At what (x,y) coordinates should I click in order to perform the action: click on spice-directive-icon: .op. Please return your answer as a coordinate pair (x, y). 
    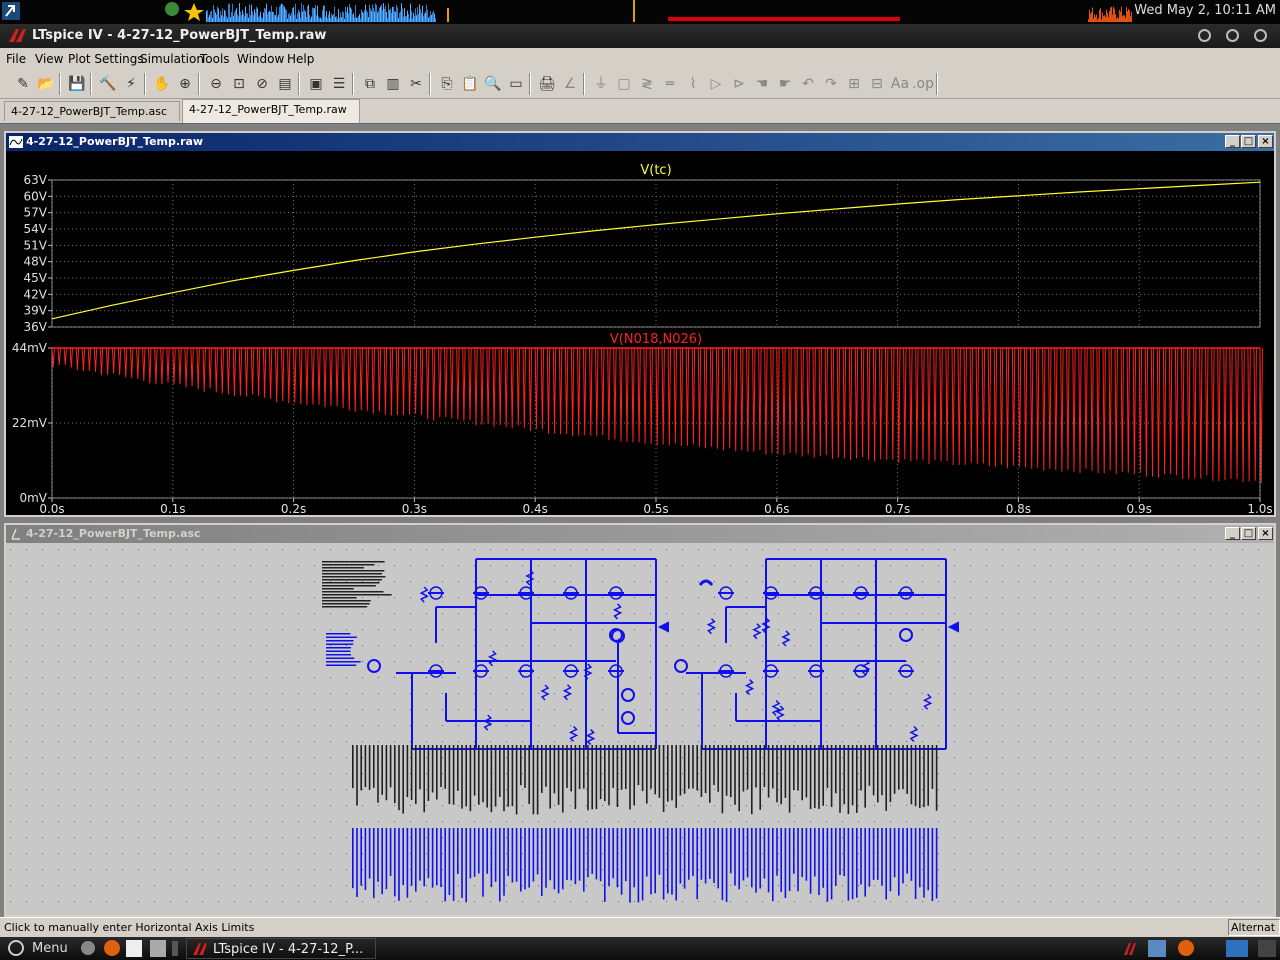
    Looking at the image, I should click on (923, 84).